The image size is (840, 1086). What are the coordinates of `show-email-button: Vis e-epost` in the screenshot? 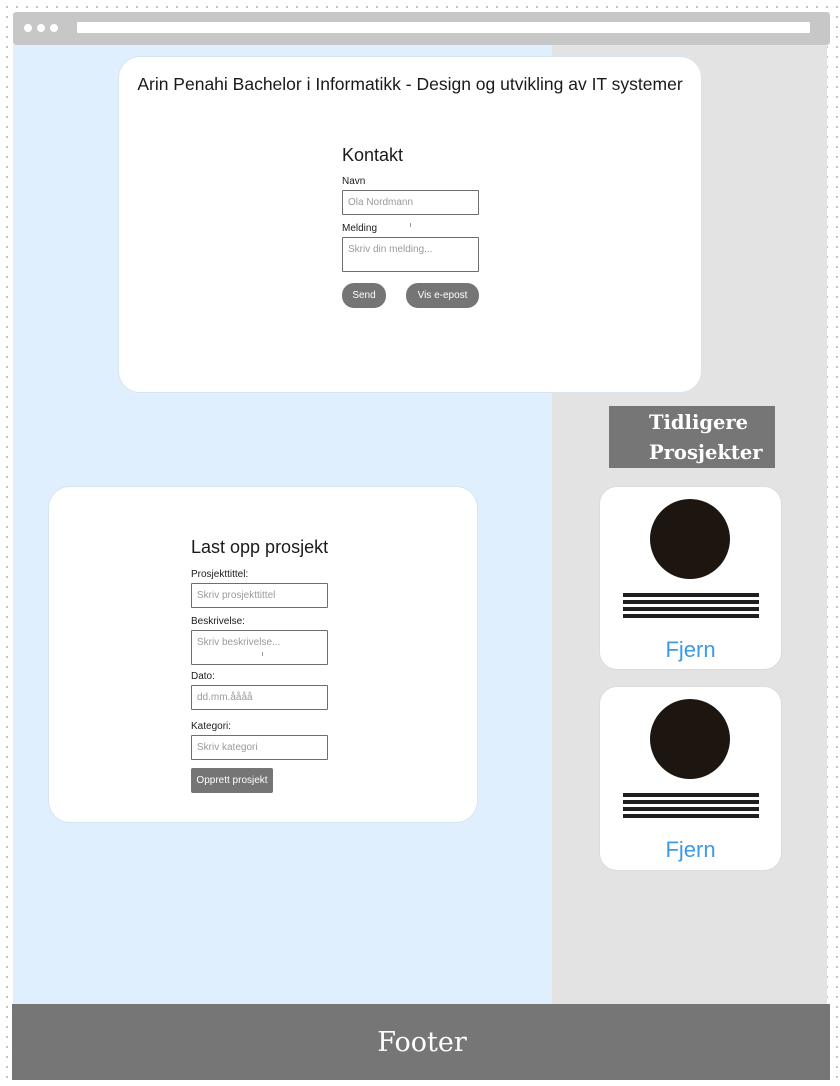 It's located at (442, 295).